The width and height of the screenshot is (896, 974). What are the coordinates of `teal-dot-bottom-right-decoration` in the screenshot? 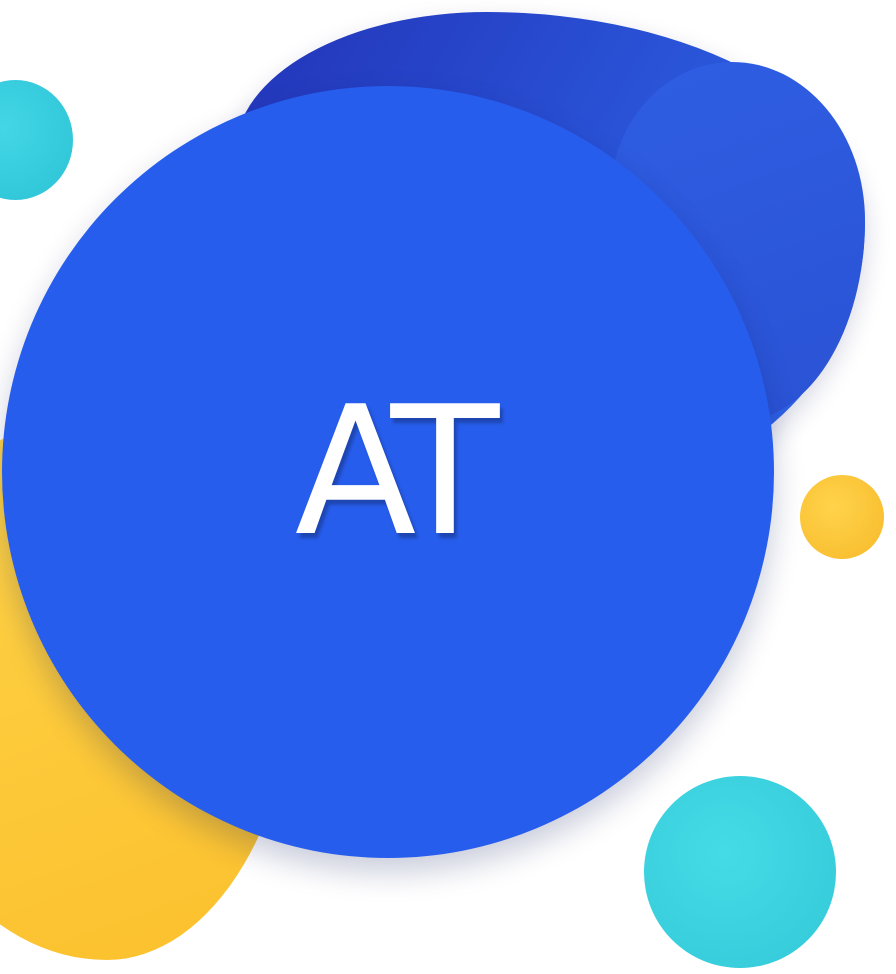 It's located at (740, 872).